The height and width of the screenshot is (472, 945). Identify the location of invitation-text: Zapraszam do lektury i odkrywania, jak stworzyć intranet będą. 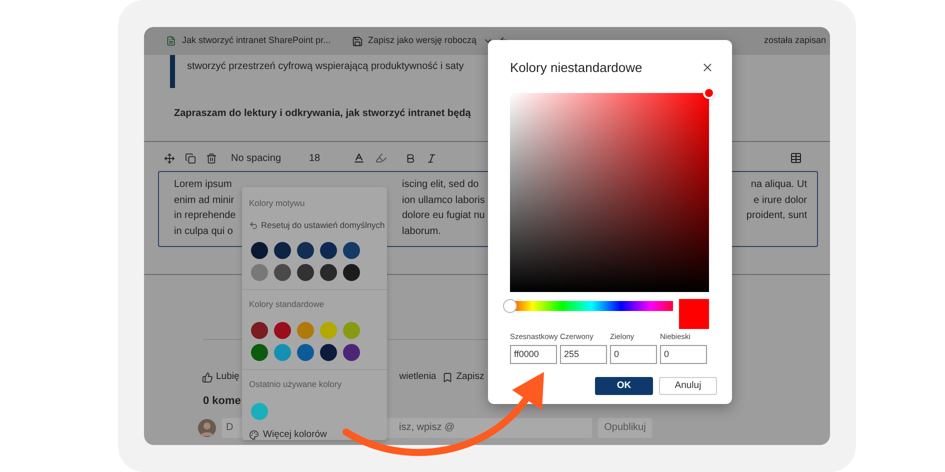
(322, 114).